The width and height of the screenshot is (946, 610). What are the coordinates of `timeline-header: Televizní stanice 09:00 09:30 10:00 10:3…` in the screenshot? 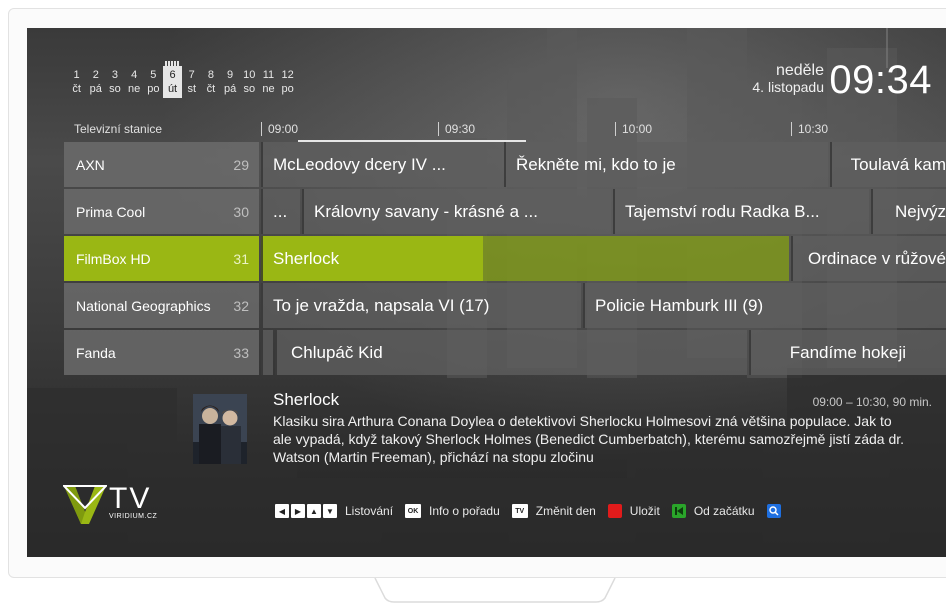 It's located at (505, 130).